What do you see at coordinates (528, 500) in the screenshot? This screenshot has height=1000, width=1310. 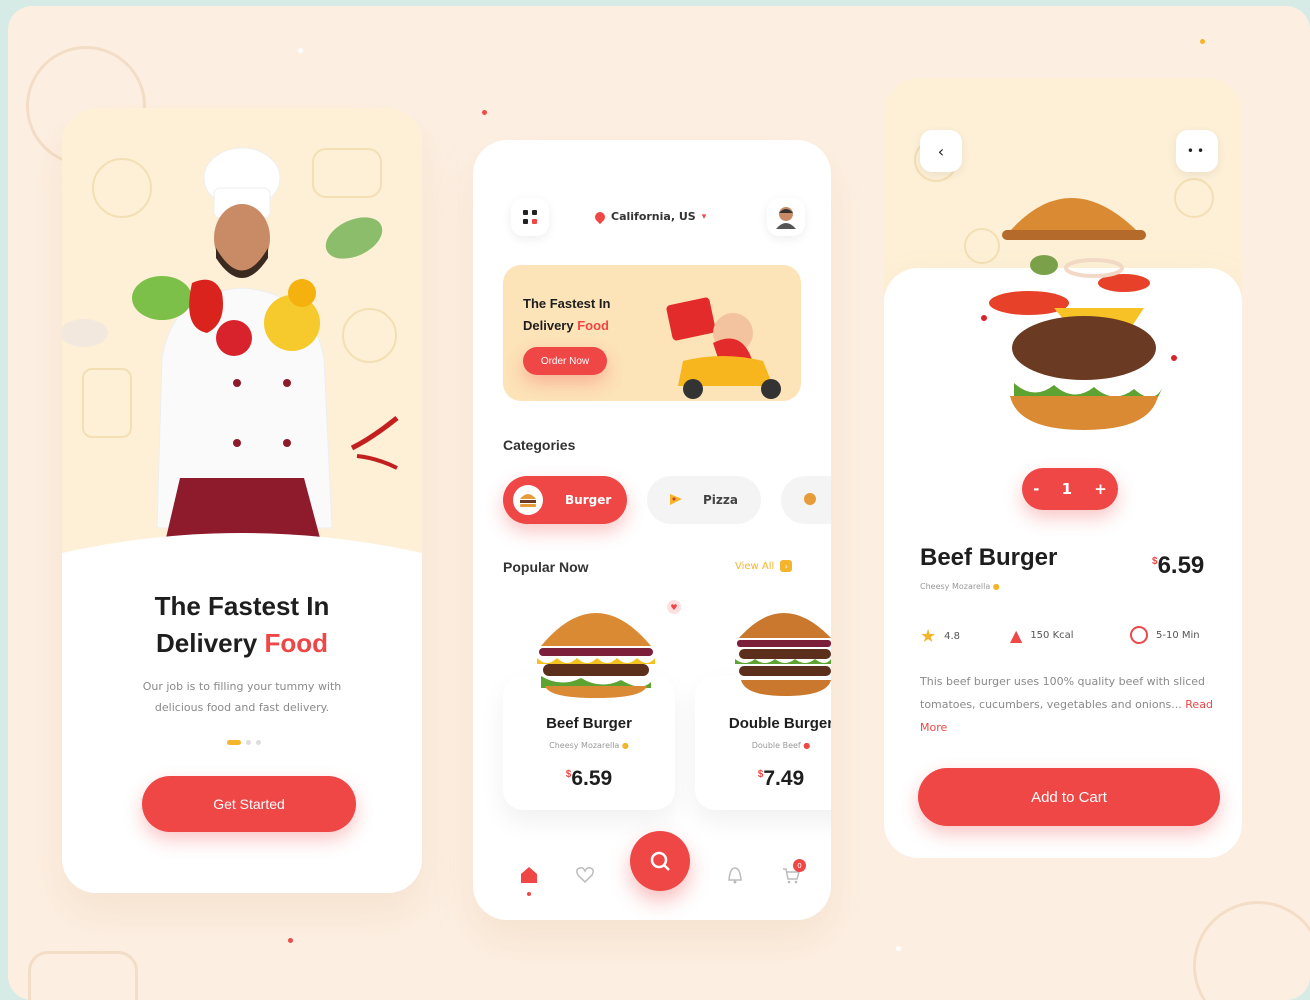 I see `burger-icon` at bounding box center [528, 500].